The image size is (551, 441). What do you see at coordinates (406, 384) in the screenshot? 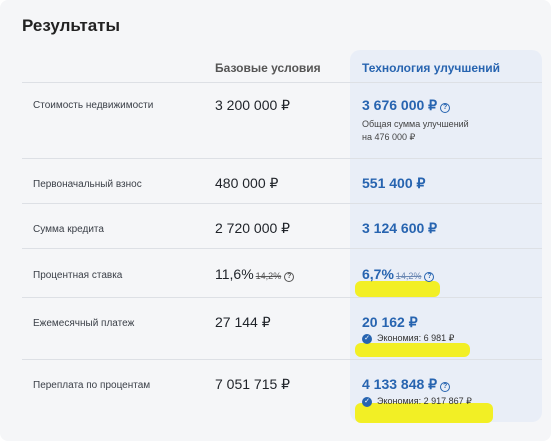
I see `tech-value: 4 133 848 ₽?` at bounding box center [406, 384].